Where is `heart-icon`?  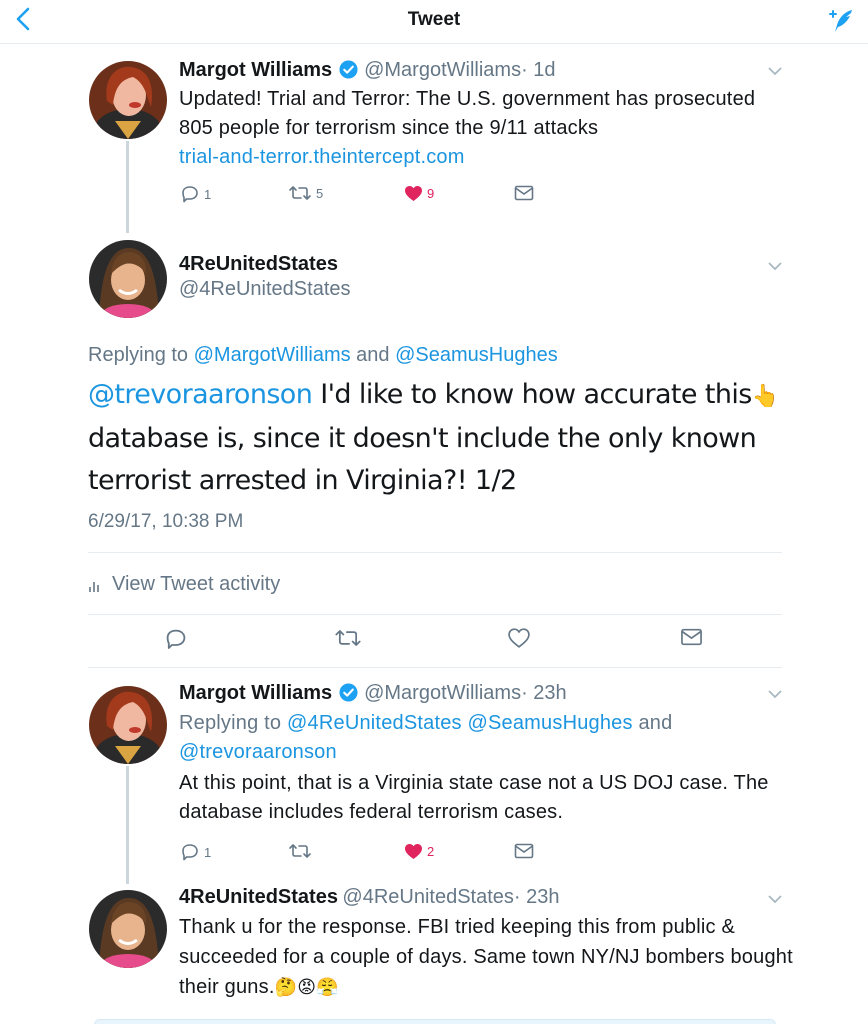
heart-icon is located at coordinates (519, 638).